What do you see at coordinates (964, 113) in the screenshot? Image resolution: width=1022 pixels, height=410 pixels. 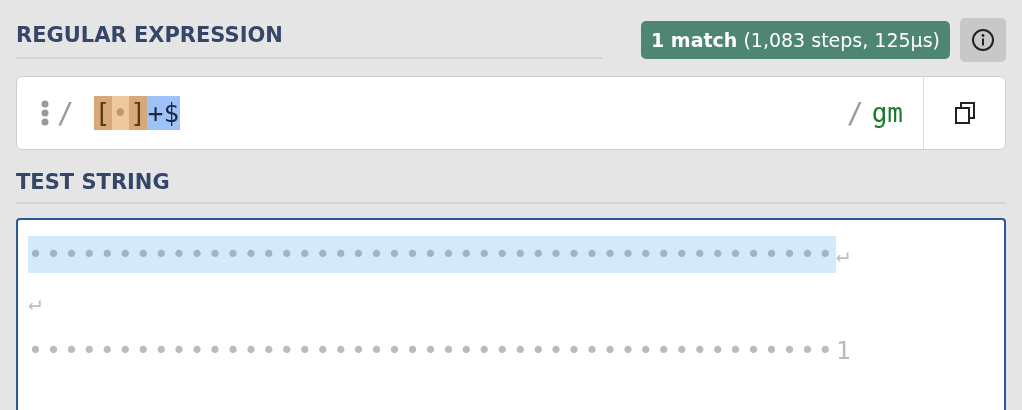 I see `copy-icon` at bounding box center [964, 113].